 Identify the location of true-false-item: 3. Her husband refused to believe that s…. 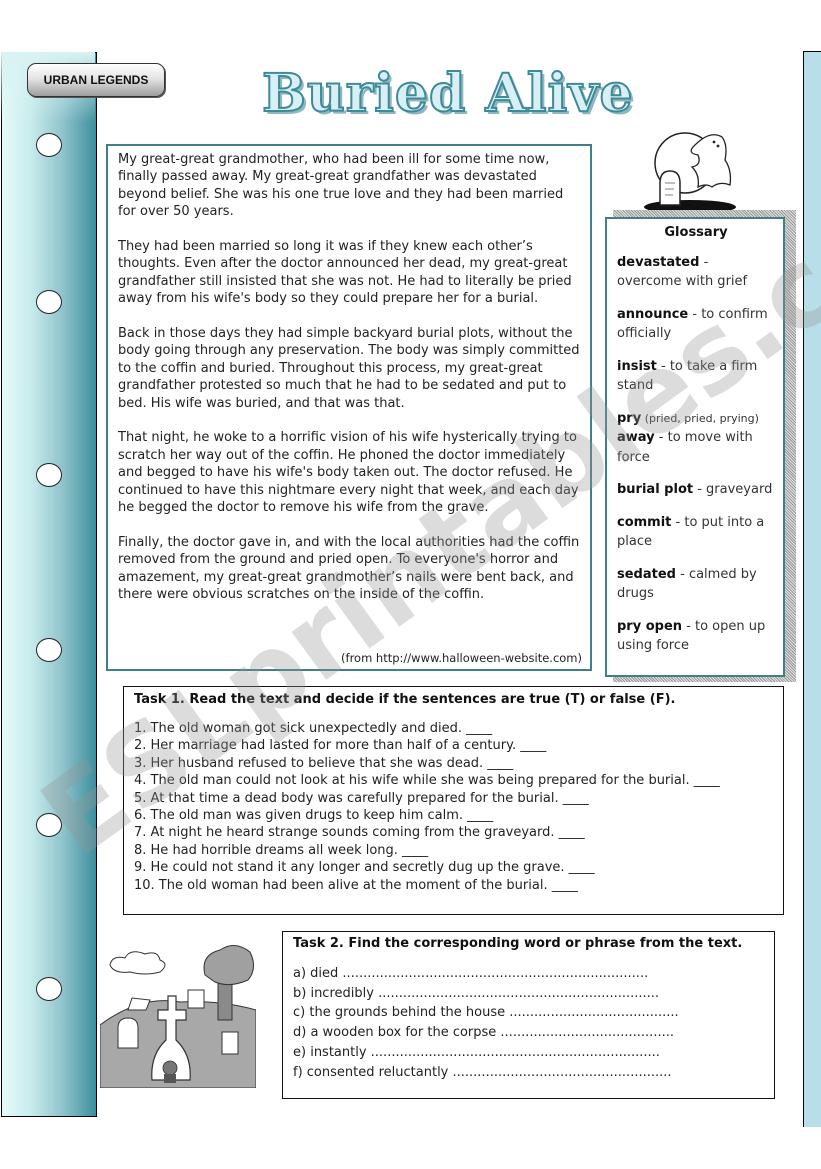
(453, 763).